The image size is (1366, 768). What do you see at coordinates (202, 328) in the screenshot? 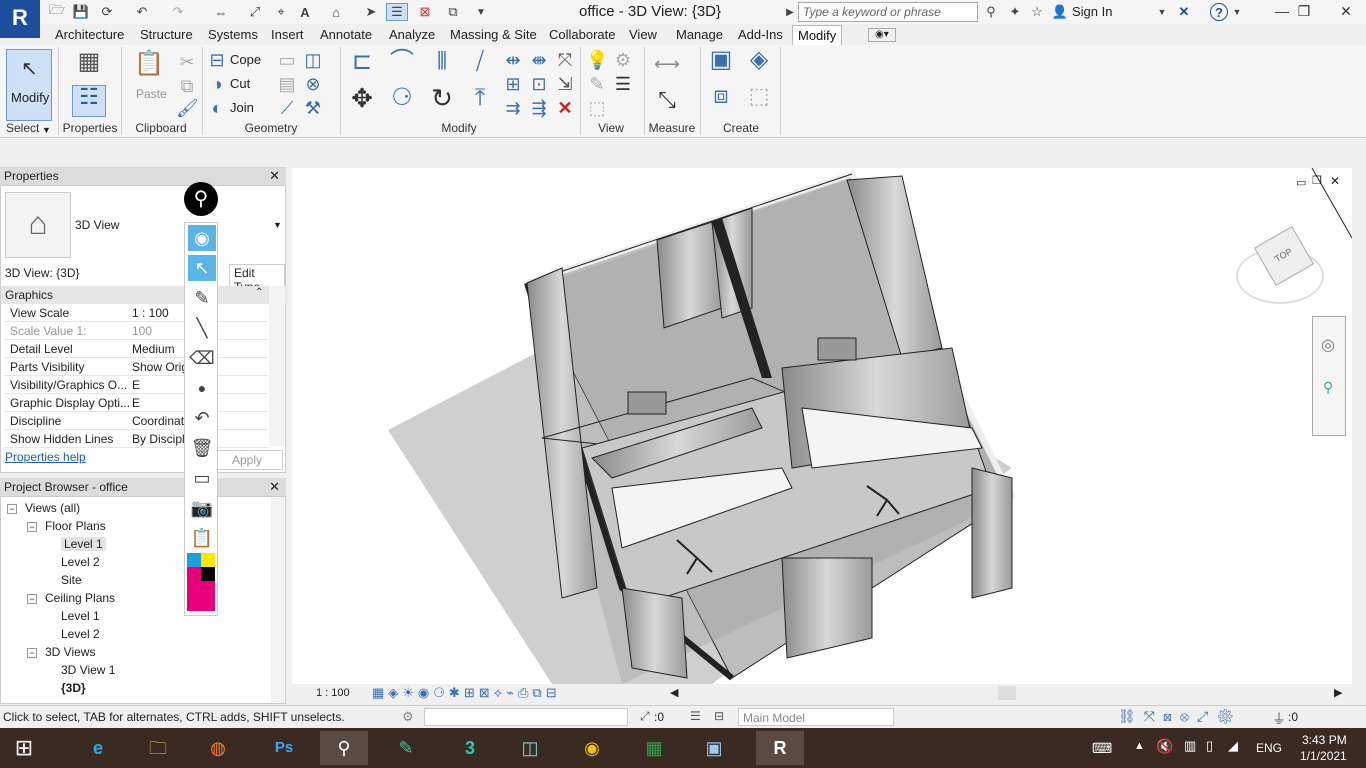
I see `line-icon: ╲` at bounding box center [202, 328].